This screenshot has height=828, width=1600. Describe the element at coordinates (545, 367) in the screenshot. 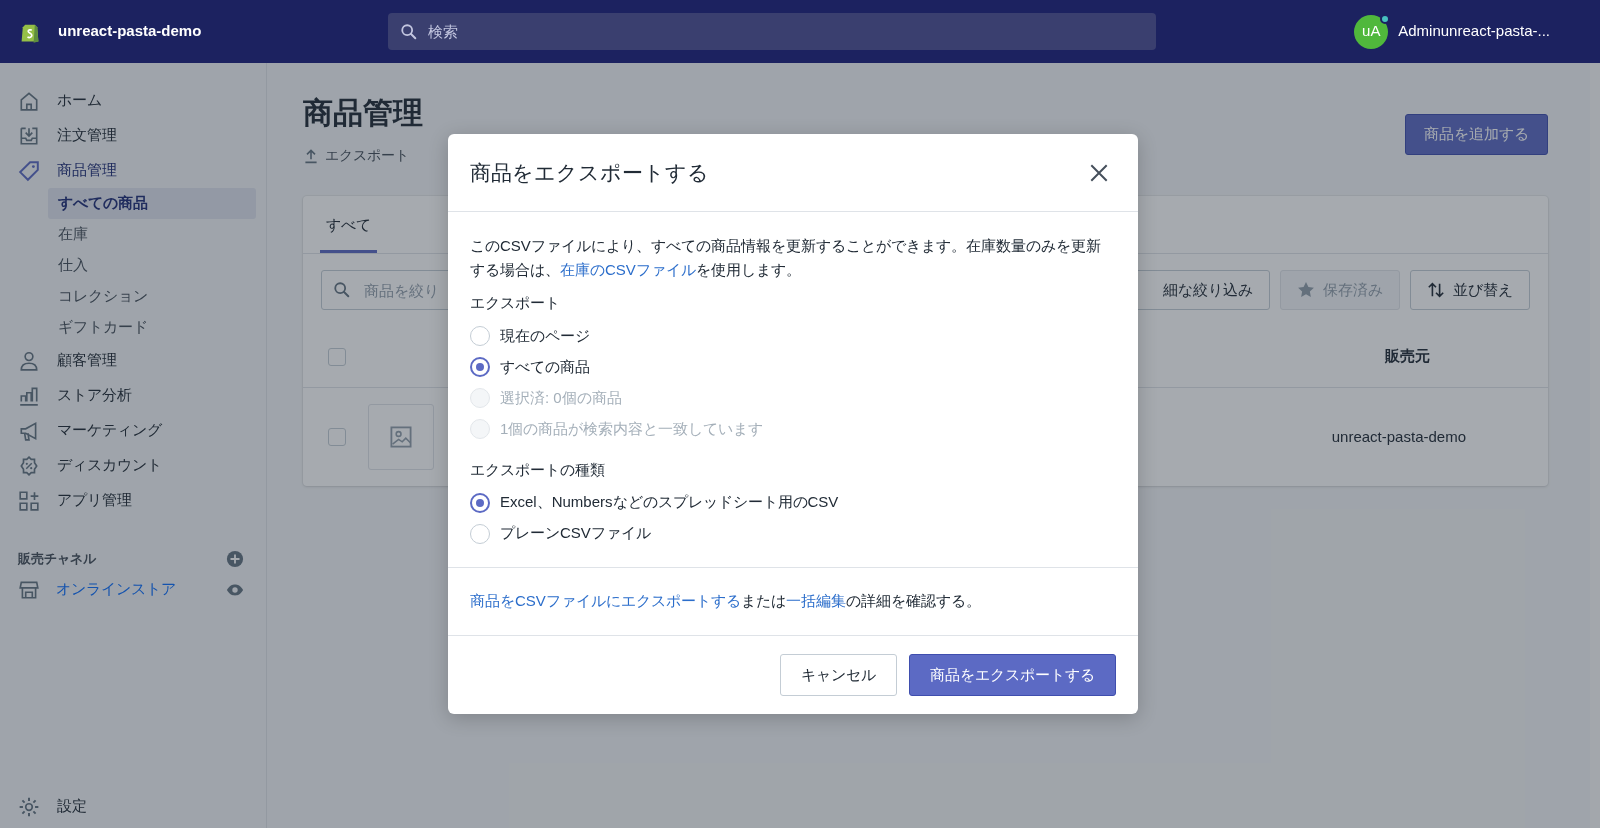

I see `option-label: すべての商品` at that location.